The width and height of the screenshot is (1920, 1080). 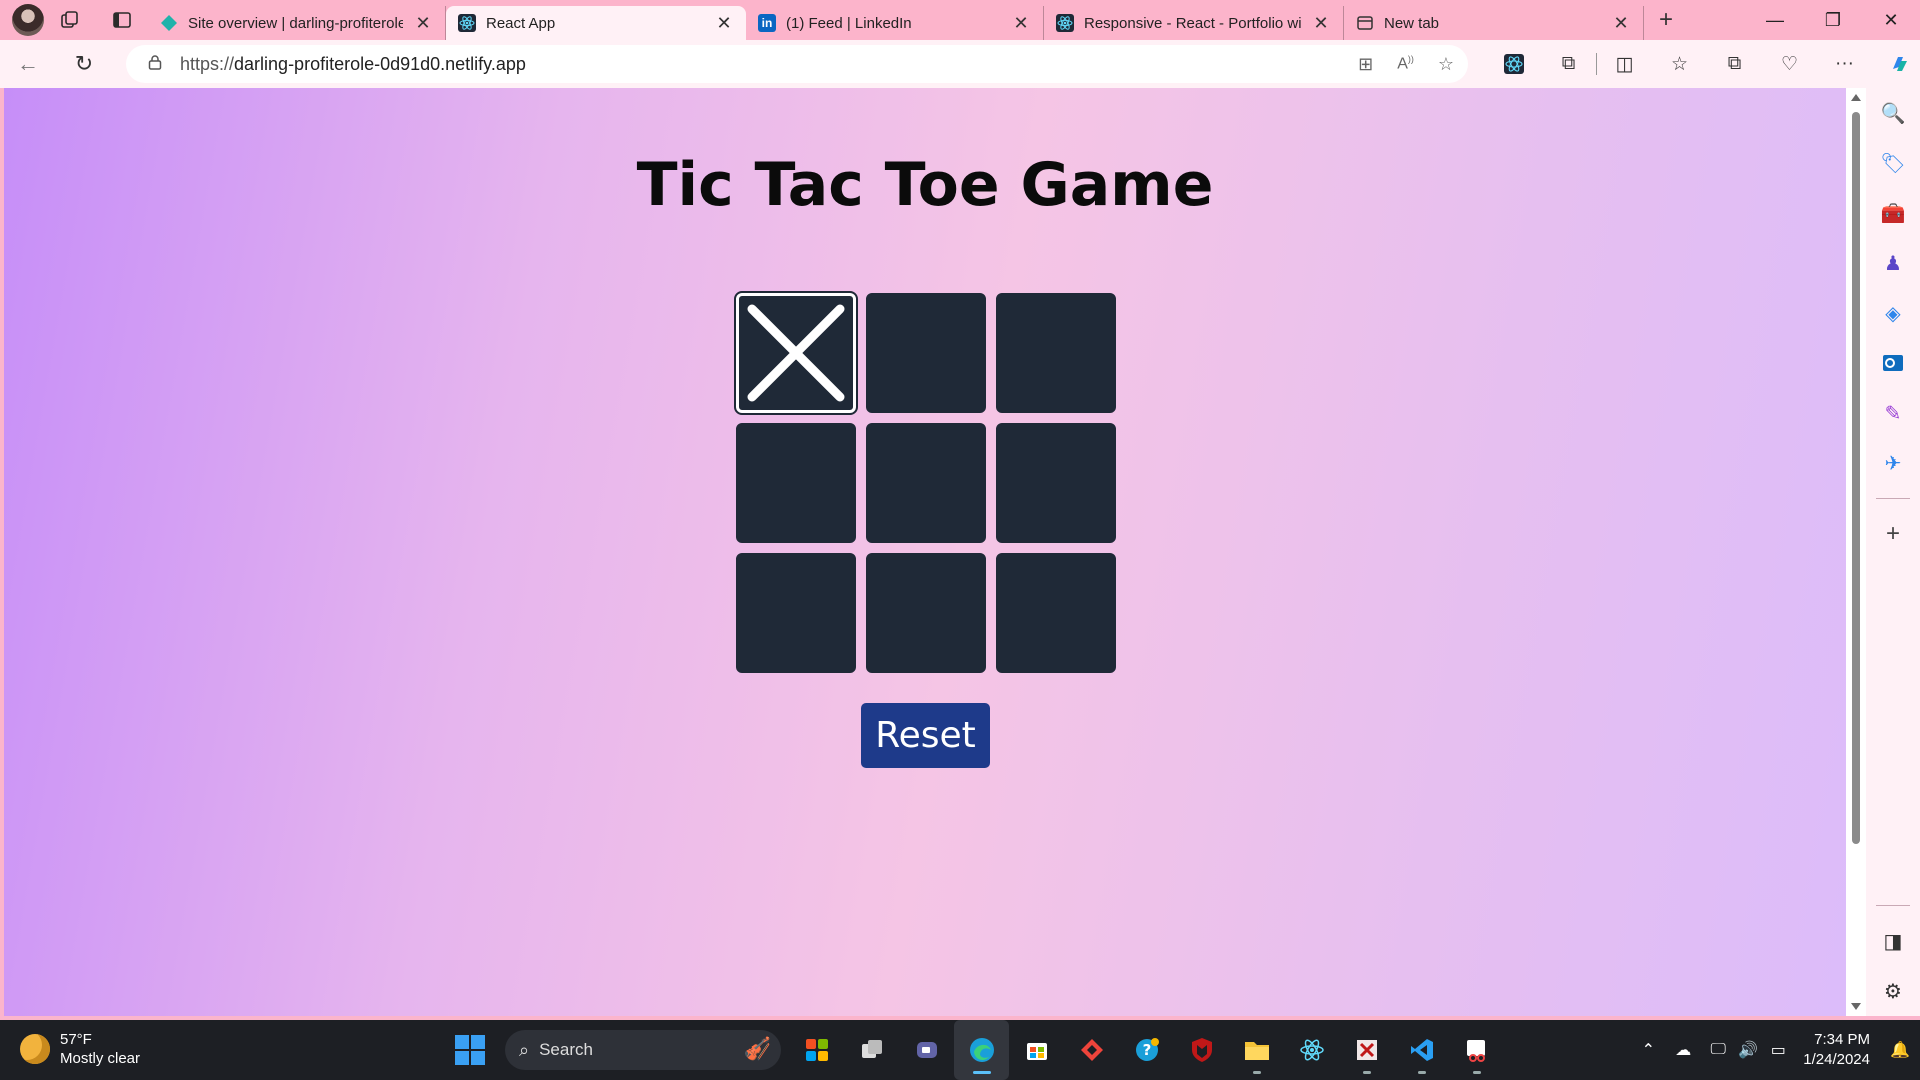 I want to click on clock: 7:34 PM 1/24/2024, so click(x=1836, y=1050).